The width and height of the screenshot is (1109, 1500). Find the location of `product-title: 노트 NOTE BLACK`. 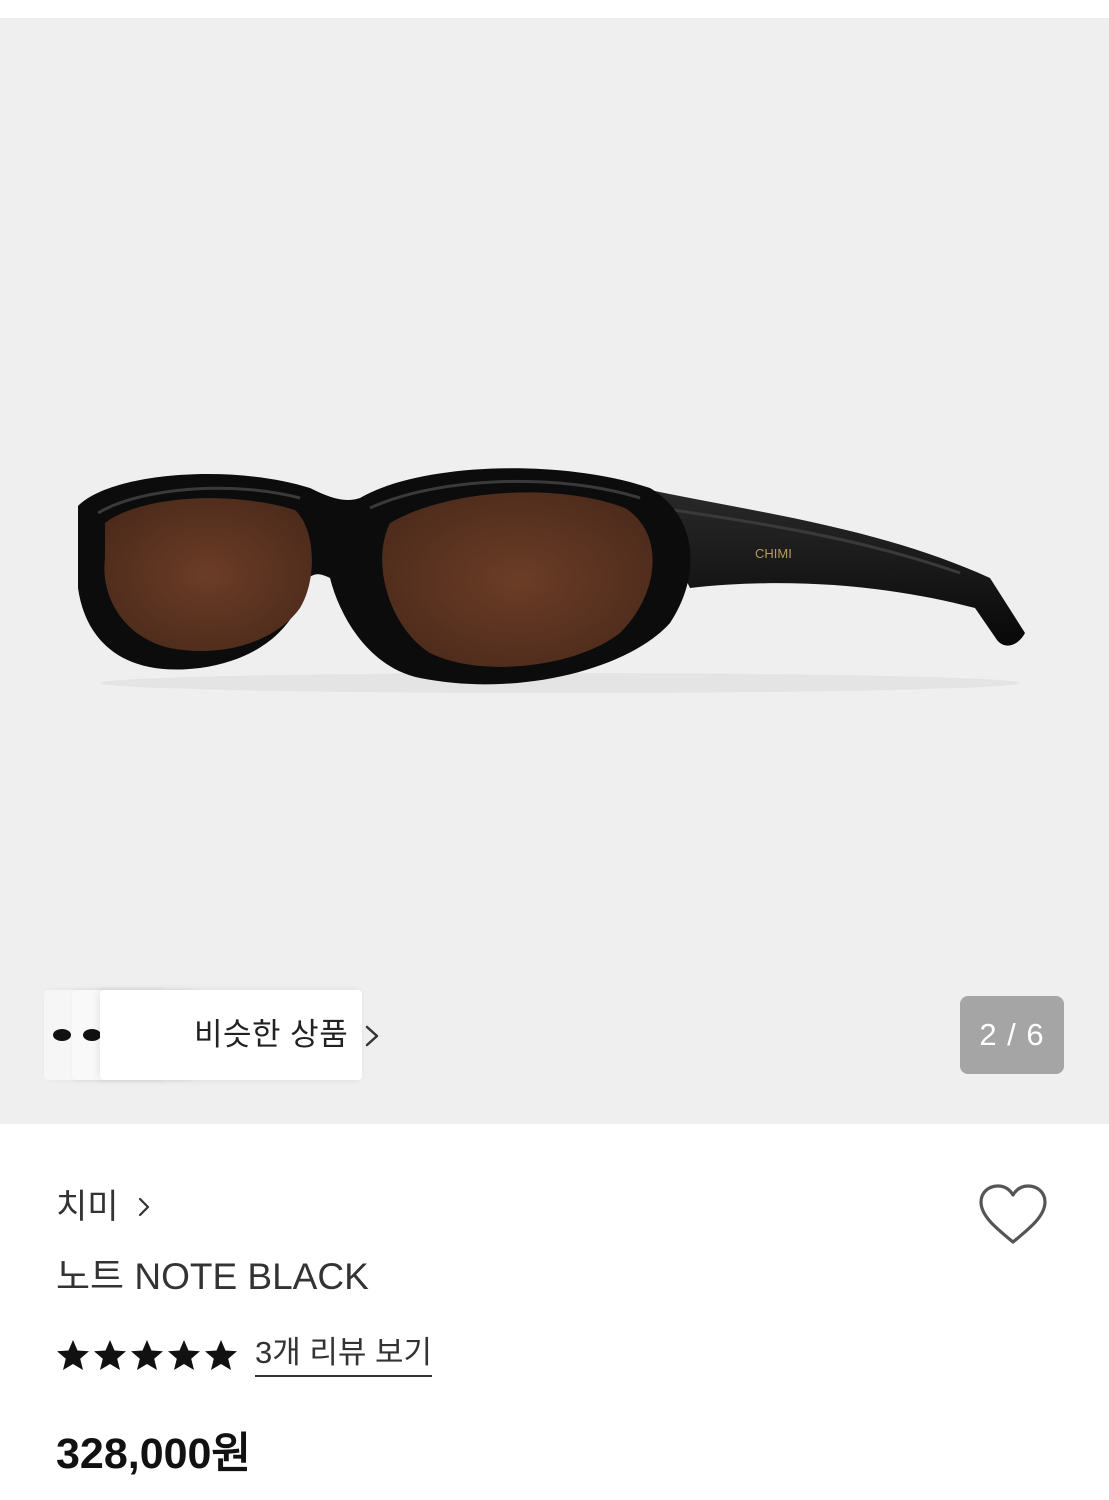

product-title: 노트 NOTE BLACK is located at coordinates (212, 1276).